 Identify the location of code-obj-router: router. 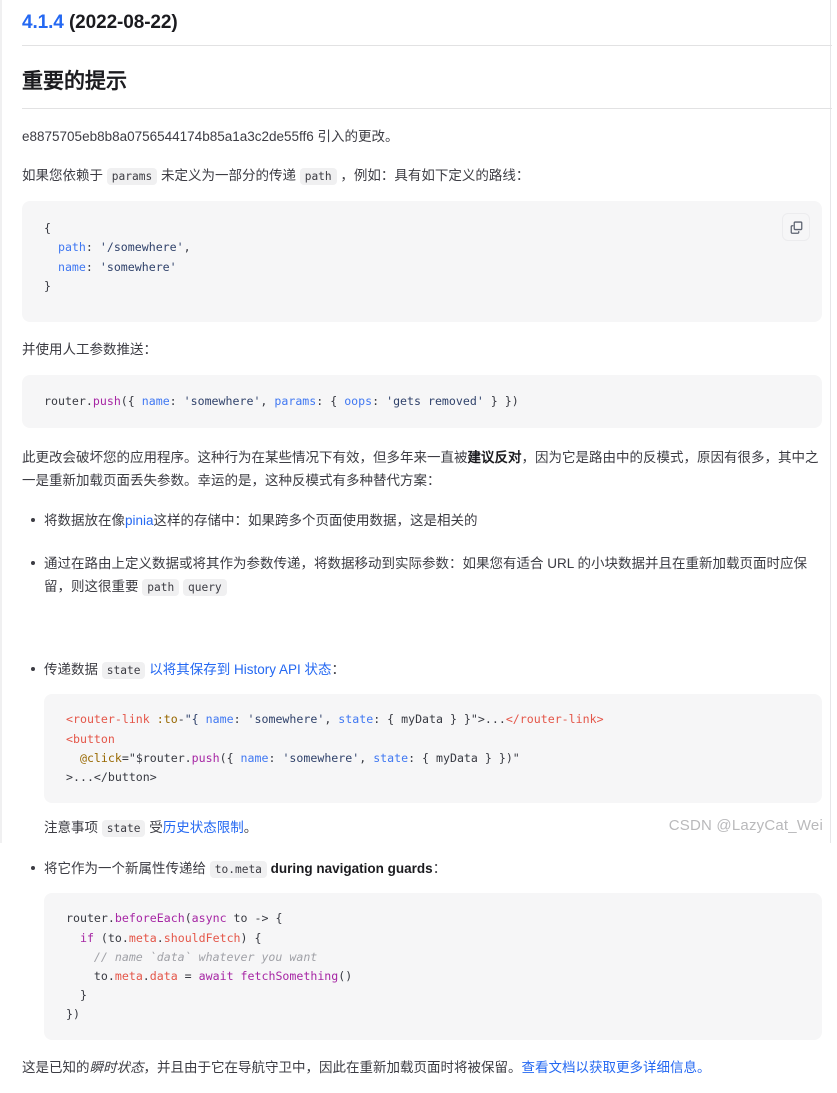
(65, 401).